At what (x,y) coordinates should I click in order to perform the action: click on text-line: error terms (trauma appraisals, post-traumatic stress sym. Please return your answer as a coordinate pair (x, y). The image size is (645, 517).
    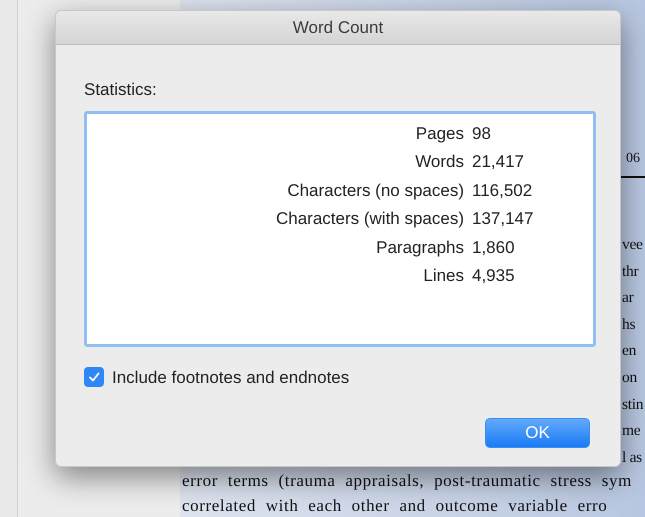
    Looking at the image, I should click on (407, 481).